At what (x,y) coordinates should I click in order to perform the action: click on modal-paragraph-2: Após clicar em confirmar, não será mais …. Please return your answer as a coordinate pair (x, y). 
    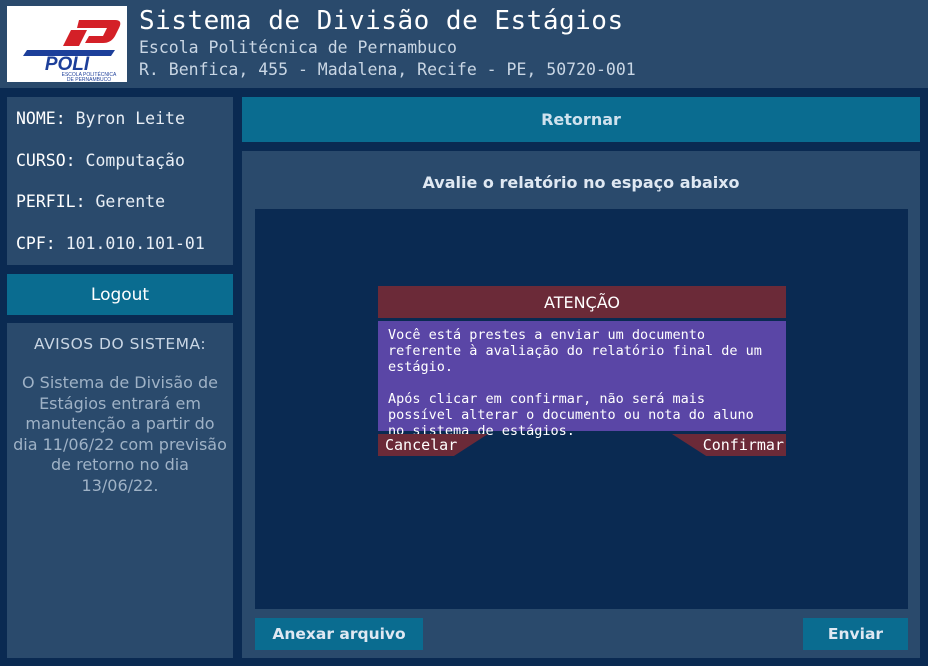
    Looking at the image, I should click on (571, 415).